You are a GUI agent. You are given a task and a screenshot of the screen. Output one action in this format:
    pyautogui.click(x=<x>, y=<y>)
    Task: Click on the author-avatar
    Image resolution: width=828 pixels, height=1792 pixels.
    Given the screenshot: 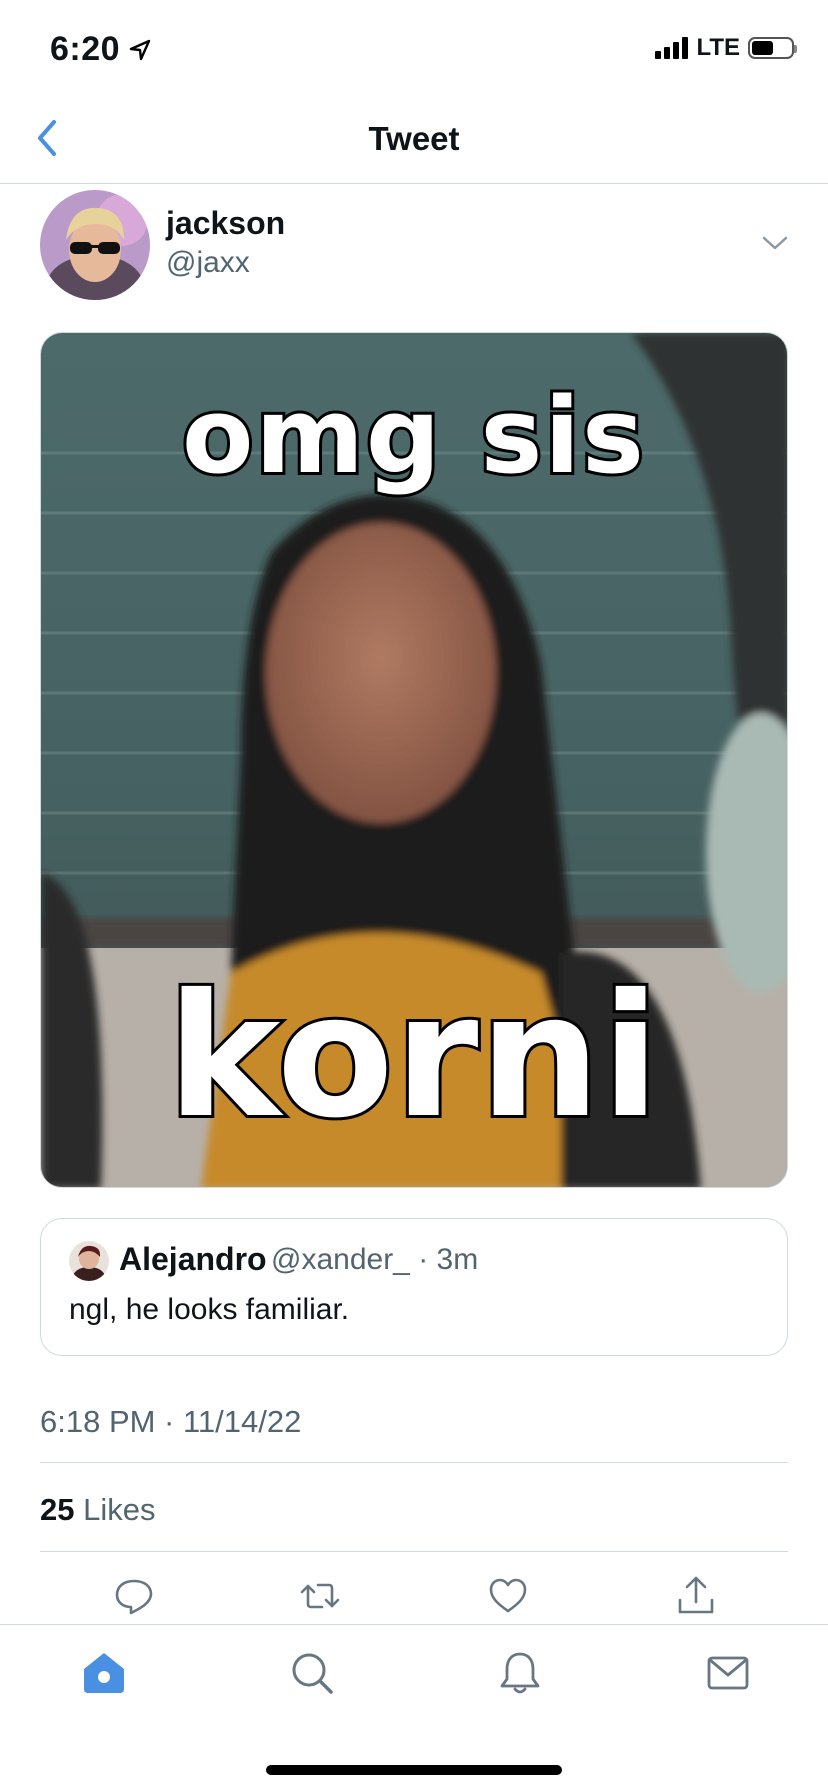 What is the action you would take?
    pyautogui.click(x=95, y=245)
    